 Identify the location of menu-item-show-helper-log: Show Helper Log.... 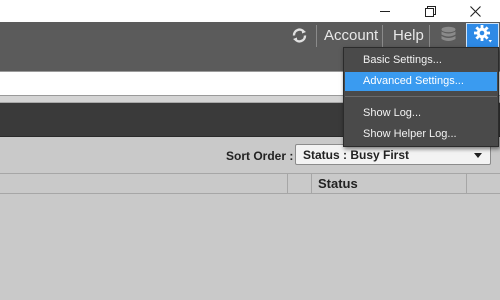
(421, 134).